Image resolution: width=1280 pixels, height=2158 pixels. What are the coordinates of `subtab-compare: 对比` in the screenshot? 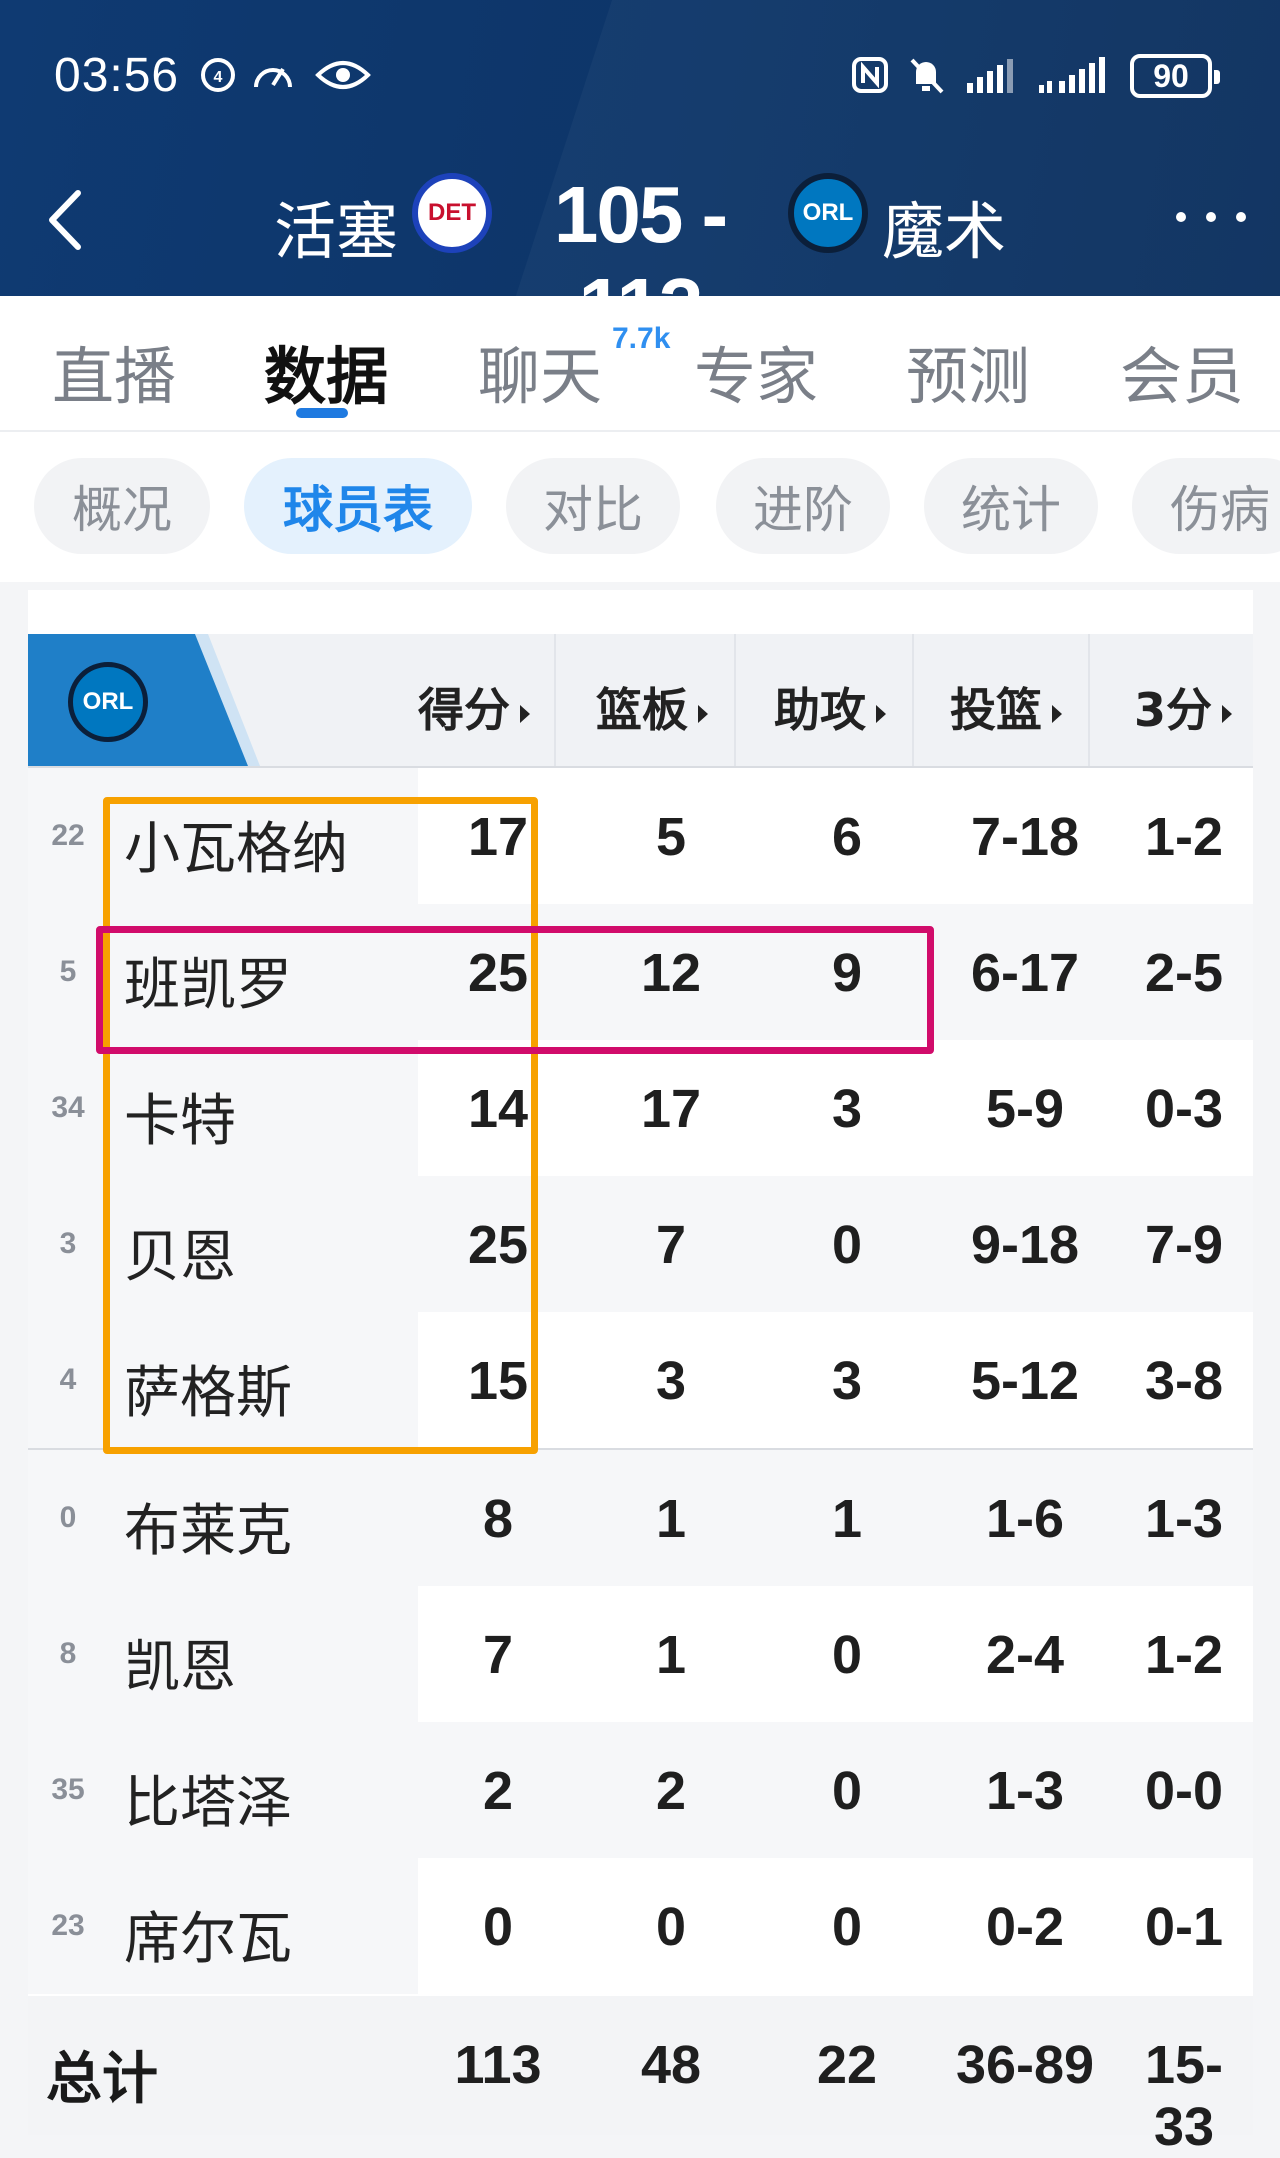 It's located at (593, 506).